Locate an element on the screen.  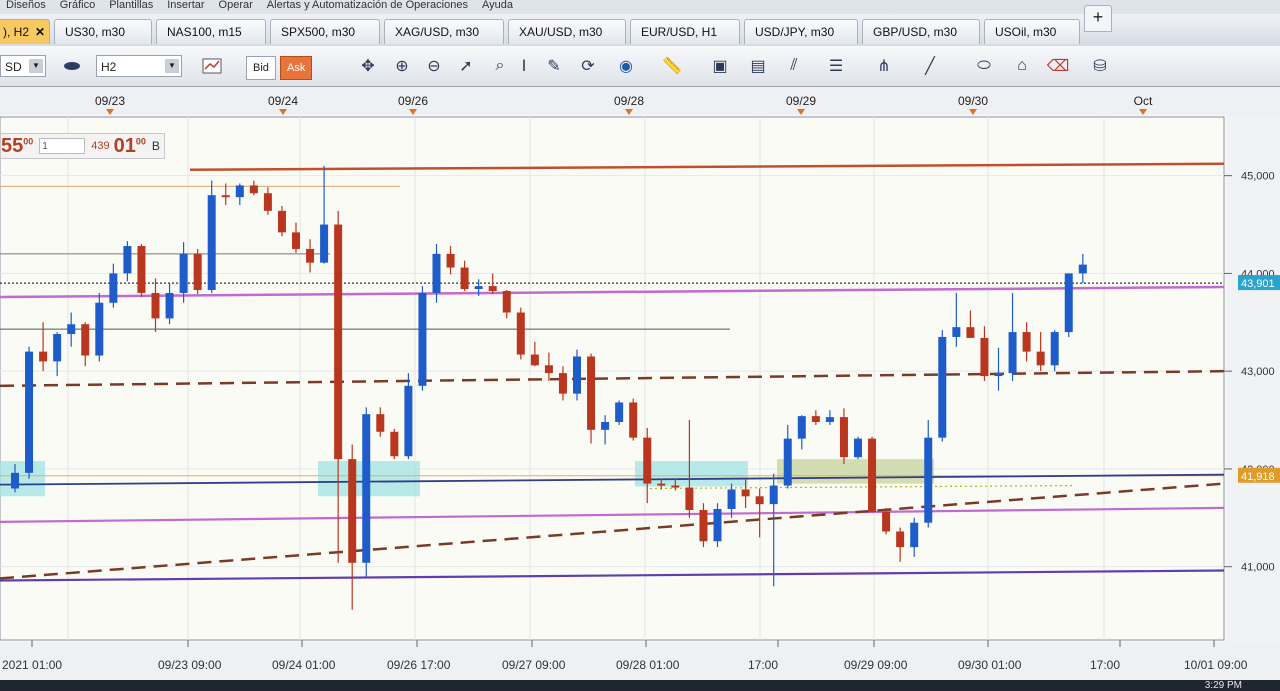
menu-item: Gráfico is located at coordinates (77, 7).